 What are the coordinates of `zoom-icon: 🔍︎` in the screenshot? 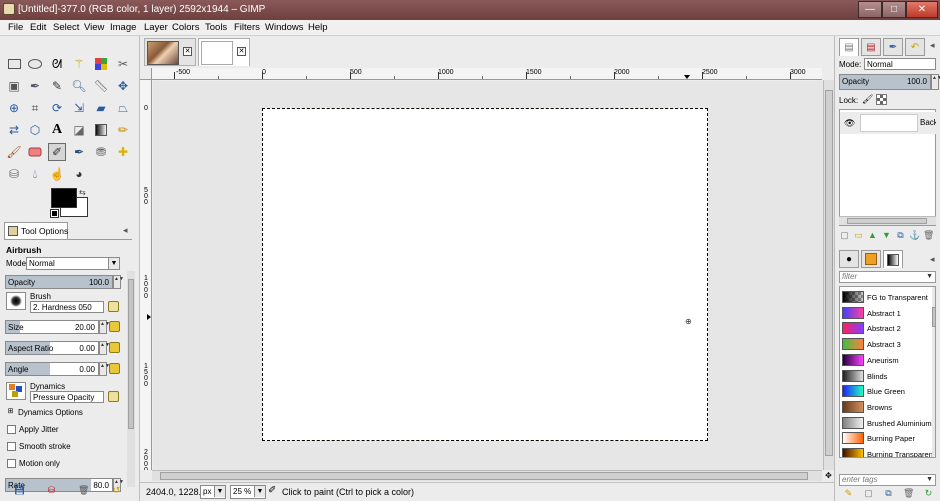 It's located at (79, 86).